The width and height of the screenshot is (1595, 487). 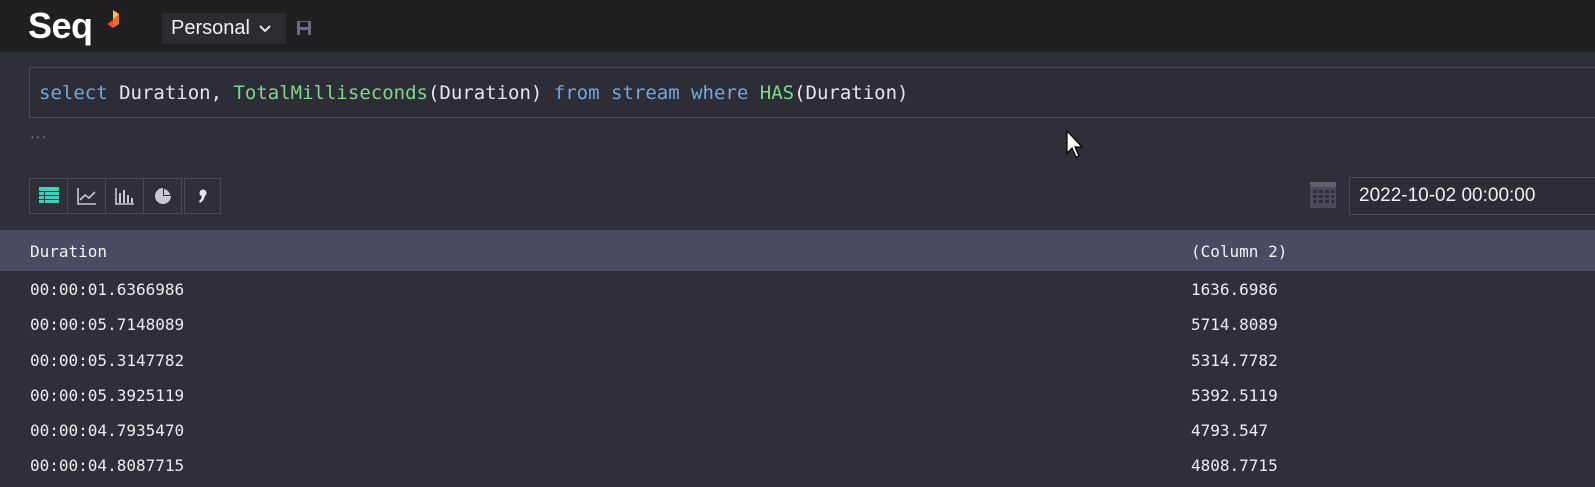 I want to click on cell-column-2: 5714.8089, so click(x=1234, y=325).